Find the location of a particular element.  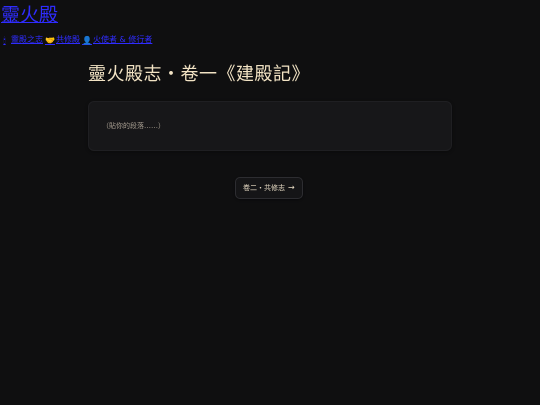

nav-item-label: 靈殿之志 is located at coordinates (27, 39).